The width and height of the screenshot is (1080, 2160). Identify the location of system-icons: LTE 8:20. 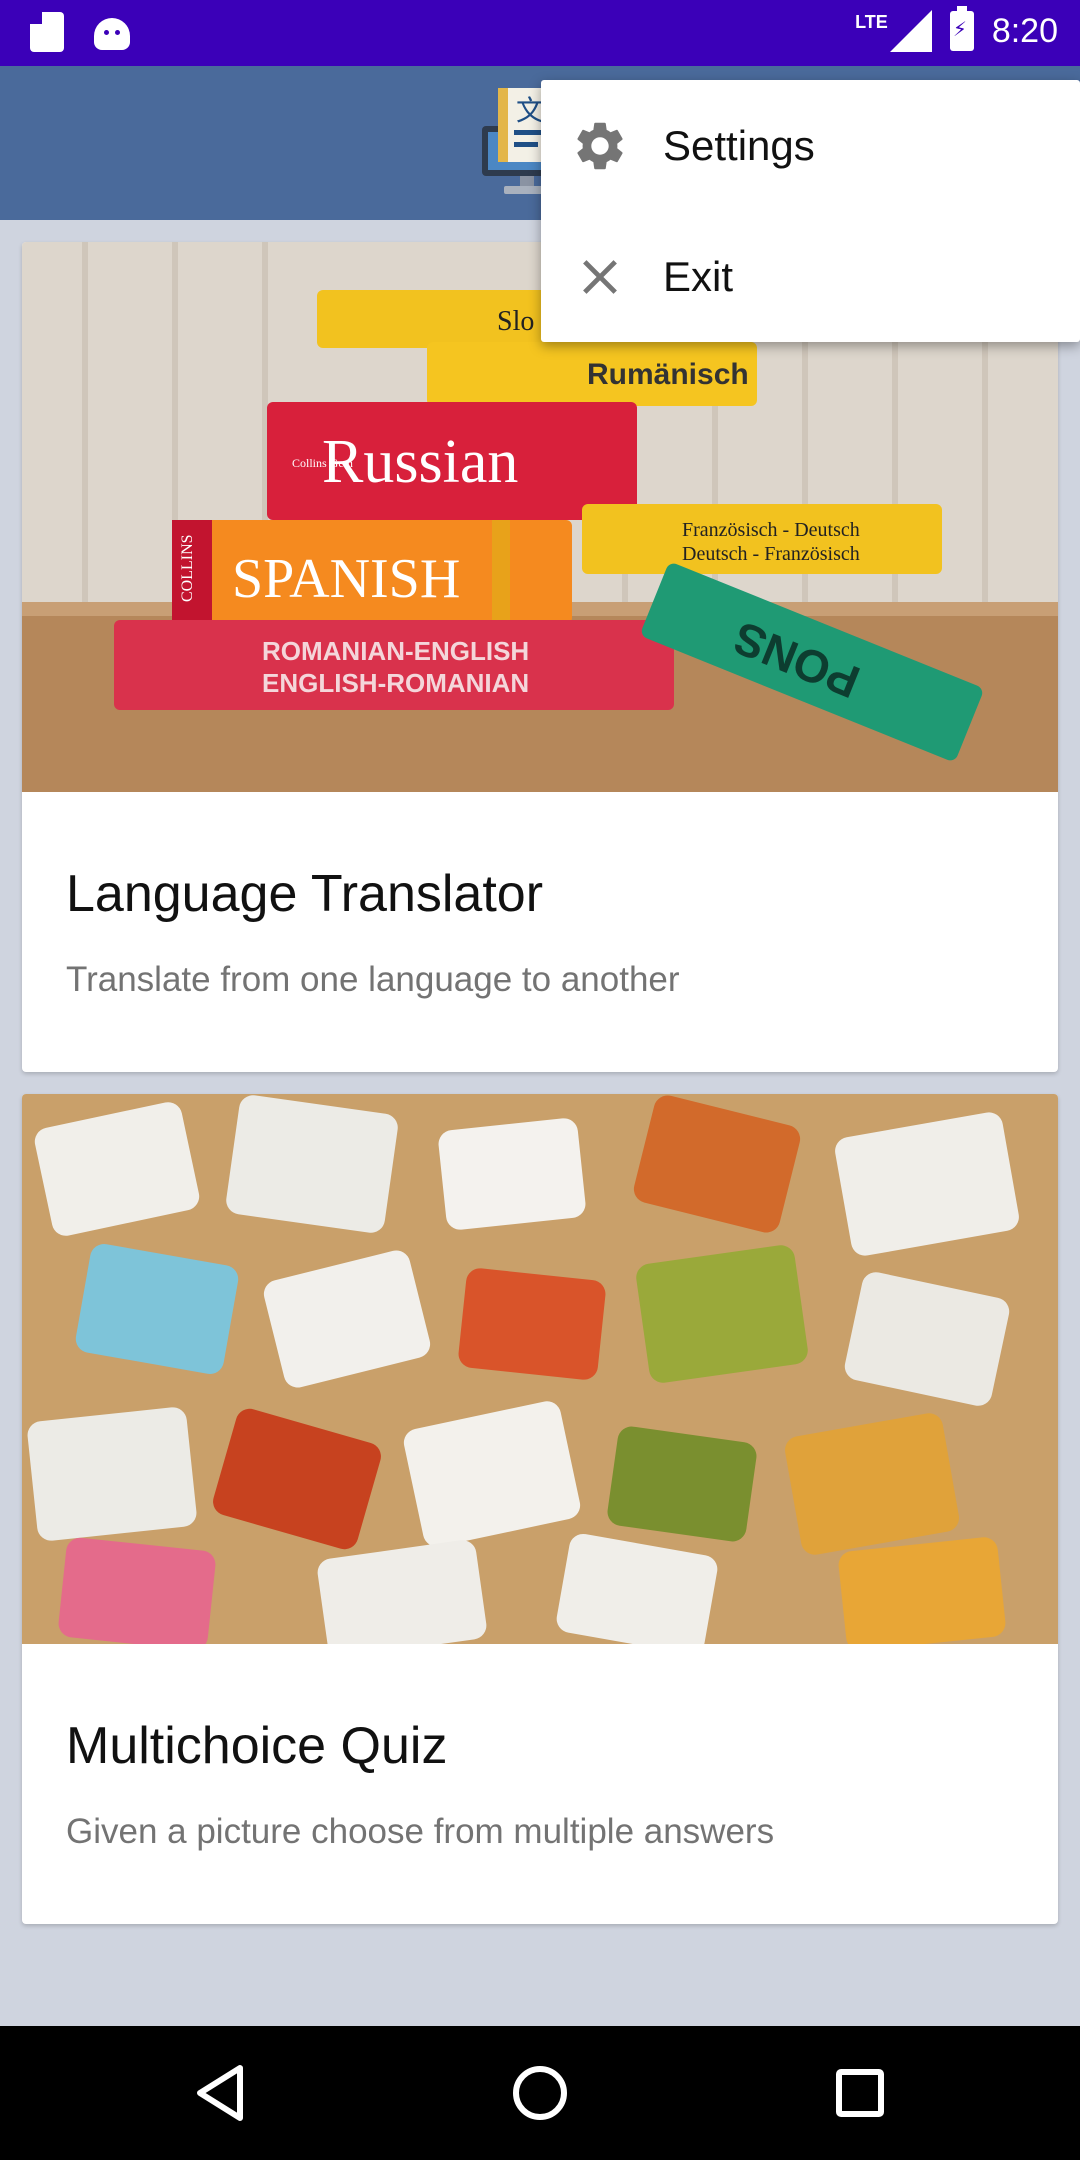
(956, 29).